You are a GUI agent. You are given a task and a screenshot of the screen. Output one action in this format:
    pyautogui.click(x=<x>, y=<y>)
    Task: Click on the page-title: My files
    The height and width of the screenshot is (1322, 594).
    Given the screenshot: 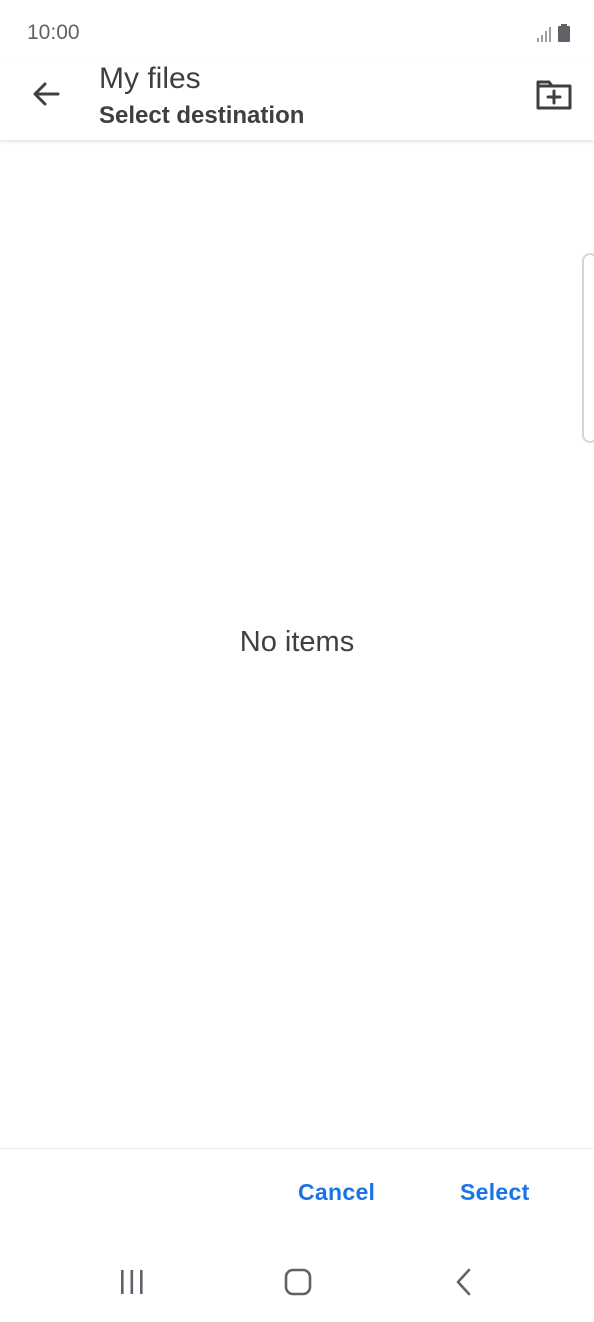 What is the action you would take?
    pyautogui.click(x=150, y=78)
    